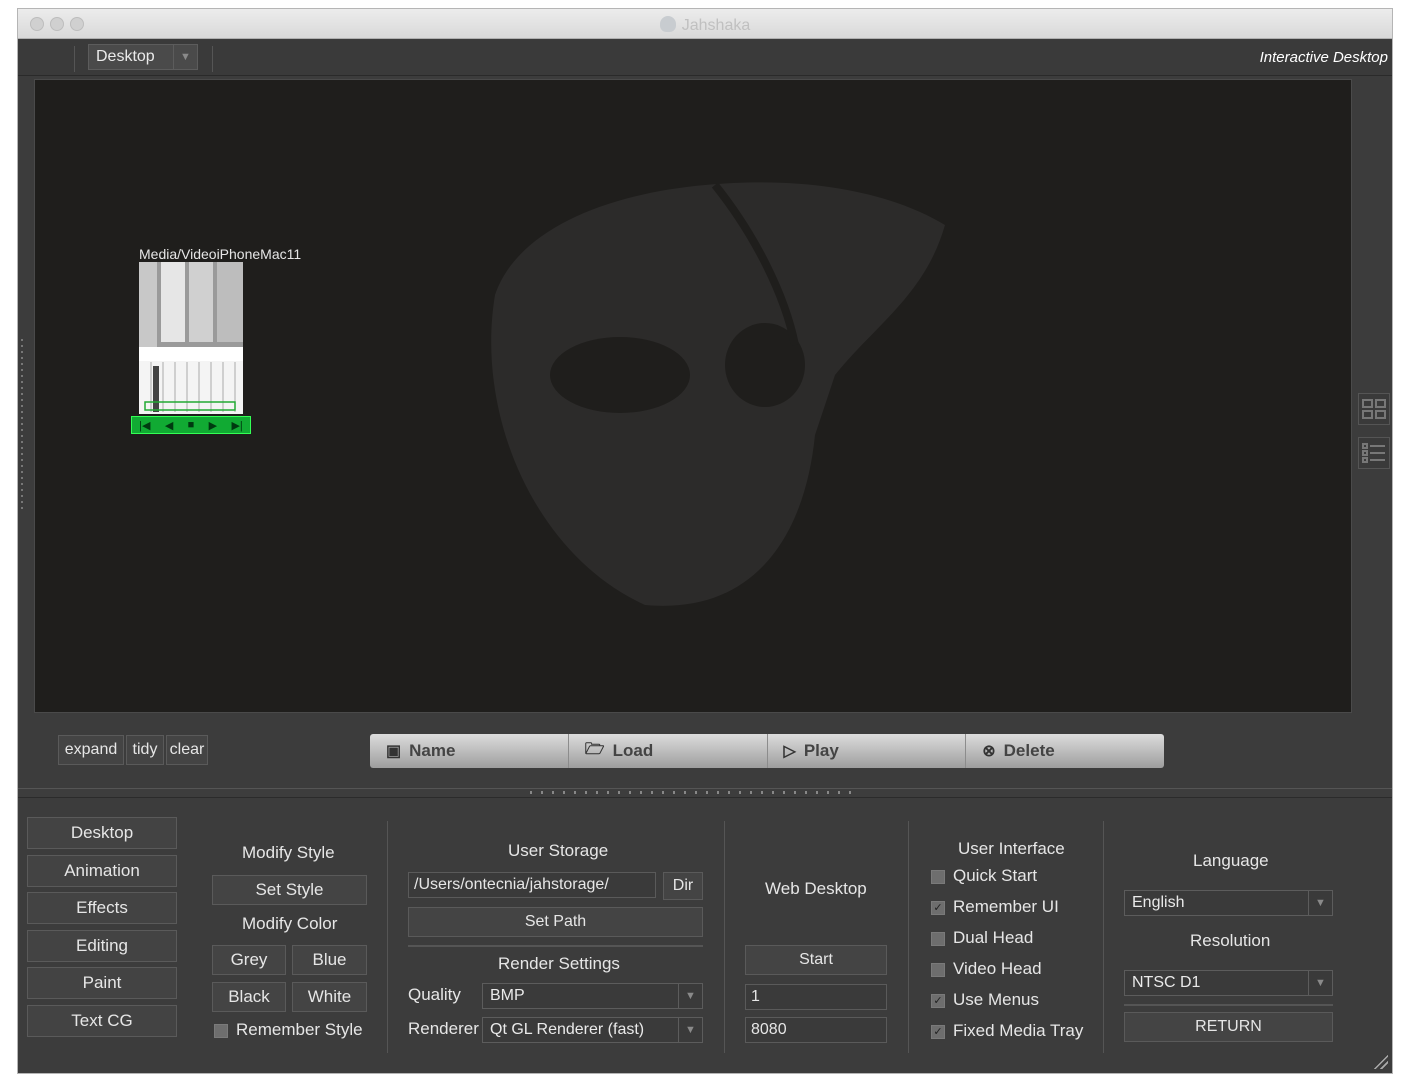 The width and height of the screenshot is (1405, 1080). Describe the element at coordinates (705, 793) in the screenshot. I see `panel-splitter` at that location.